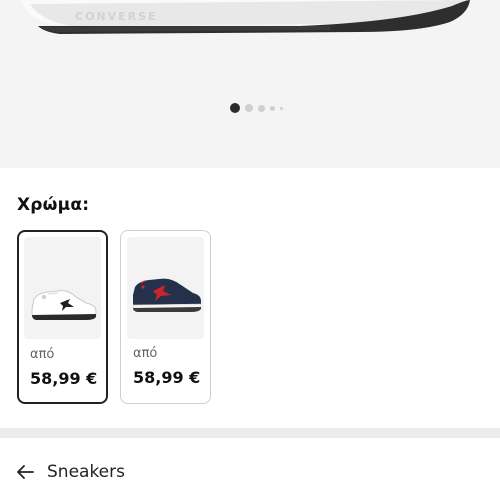  What do you see at coordinates (245, 17) in the screenshot?
I see `product-image: CONVERSE` at bounding box center [245, 17].